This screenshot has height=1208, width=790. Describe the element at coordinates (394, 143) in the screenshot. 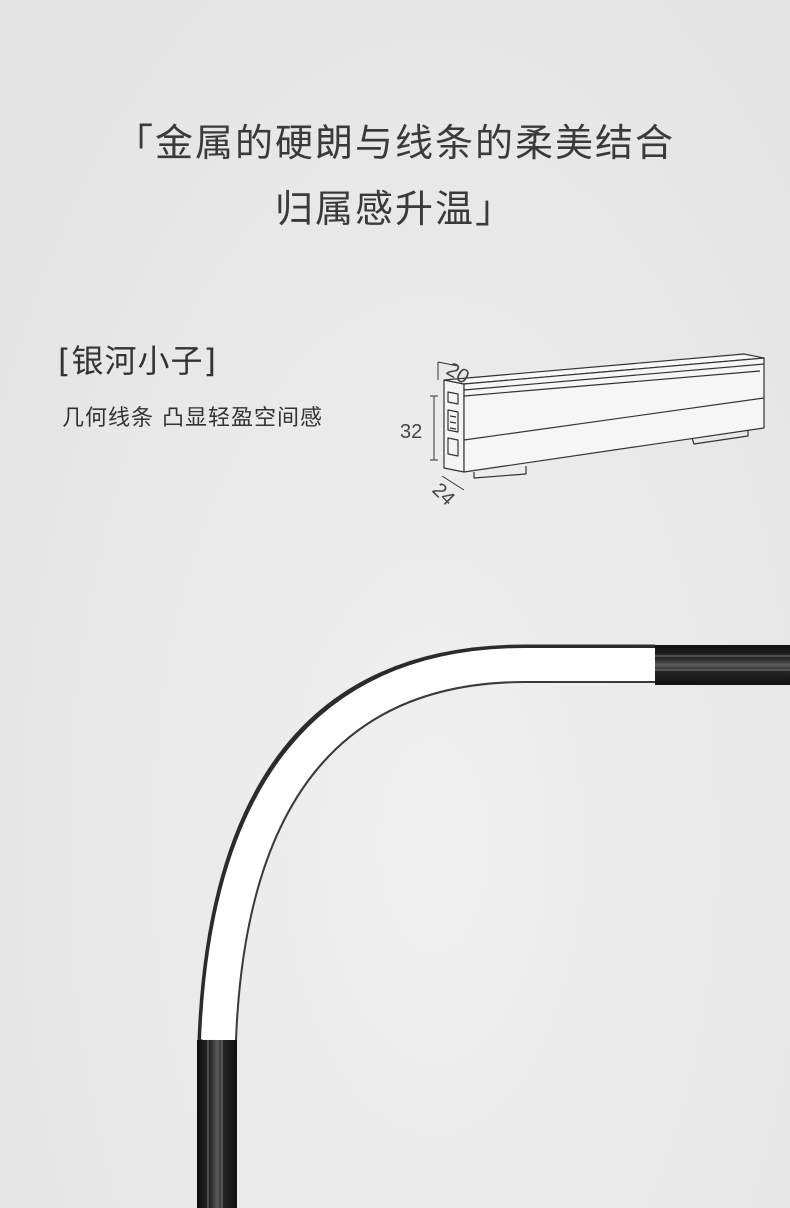

I see `headline-line-1: 「金属的硬朗与线条的柔美结合` at that location.